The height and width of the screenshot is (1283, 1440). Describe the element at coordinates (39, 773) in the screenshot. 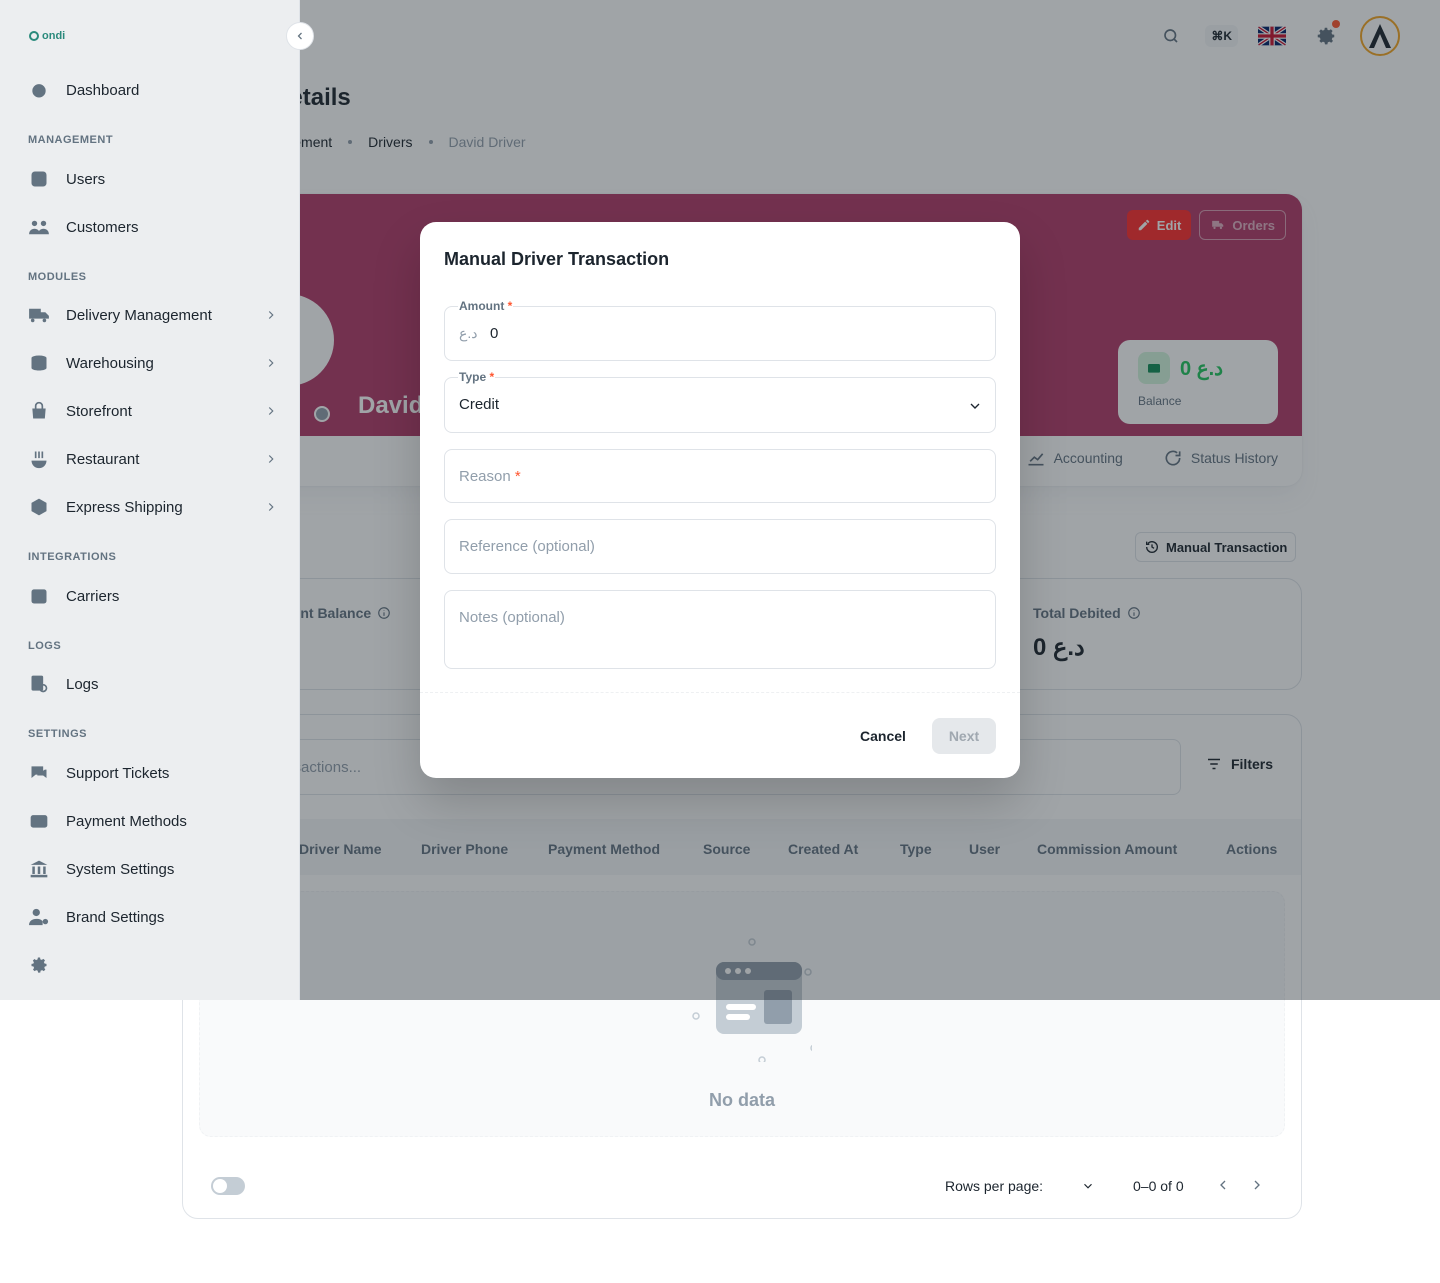

I see `chat-icon` at that location.